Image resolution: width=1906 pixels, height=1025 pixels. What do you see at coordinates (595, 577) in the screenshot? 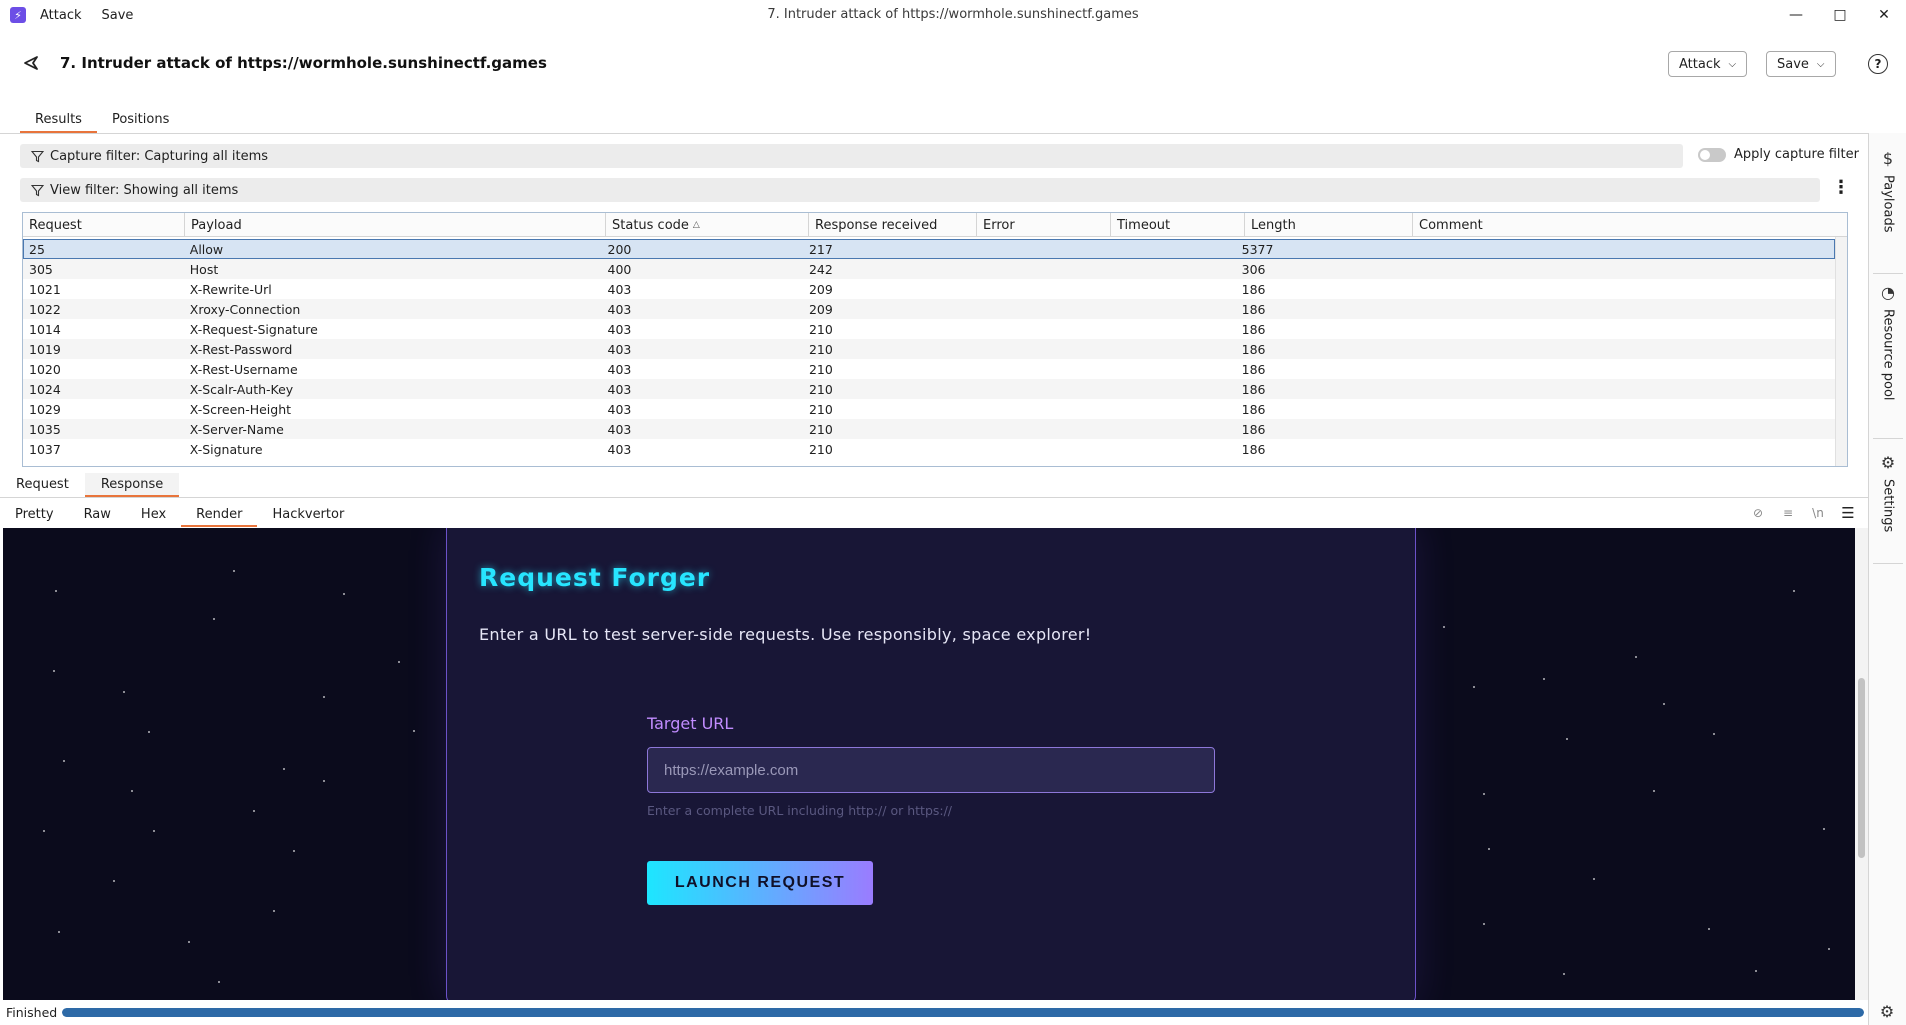
I see `forger-title: Request Forger` at bounding box center [595, 577].